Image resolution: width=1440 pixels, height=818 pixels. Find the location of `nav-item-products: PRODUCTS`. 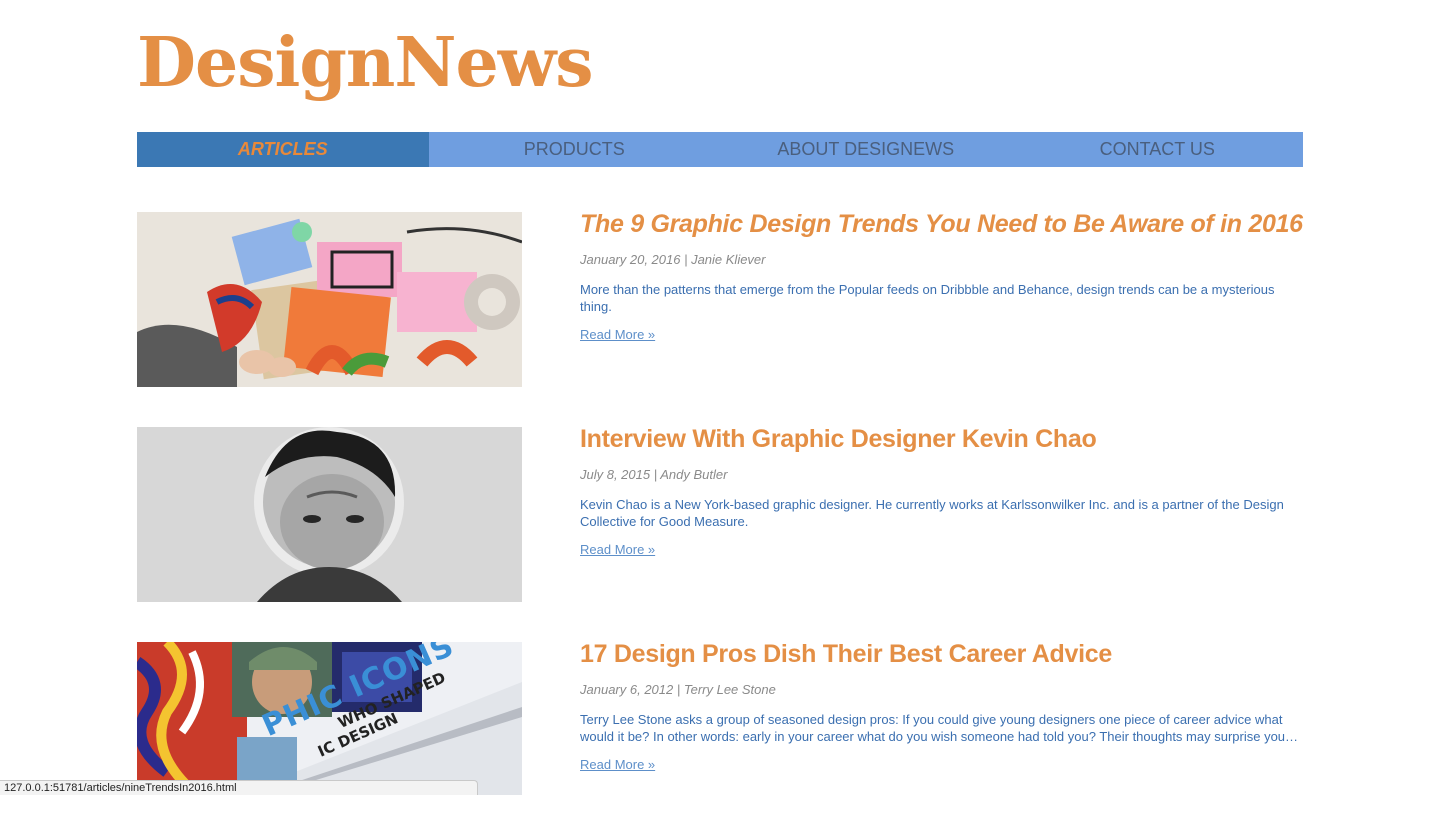

nav-item-products: PRODUCTS is located at coordinates (575, 149).